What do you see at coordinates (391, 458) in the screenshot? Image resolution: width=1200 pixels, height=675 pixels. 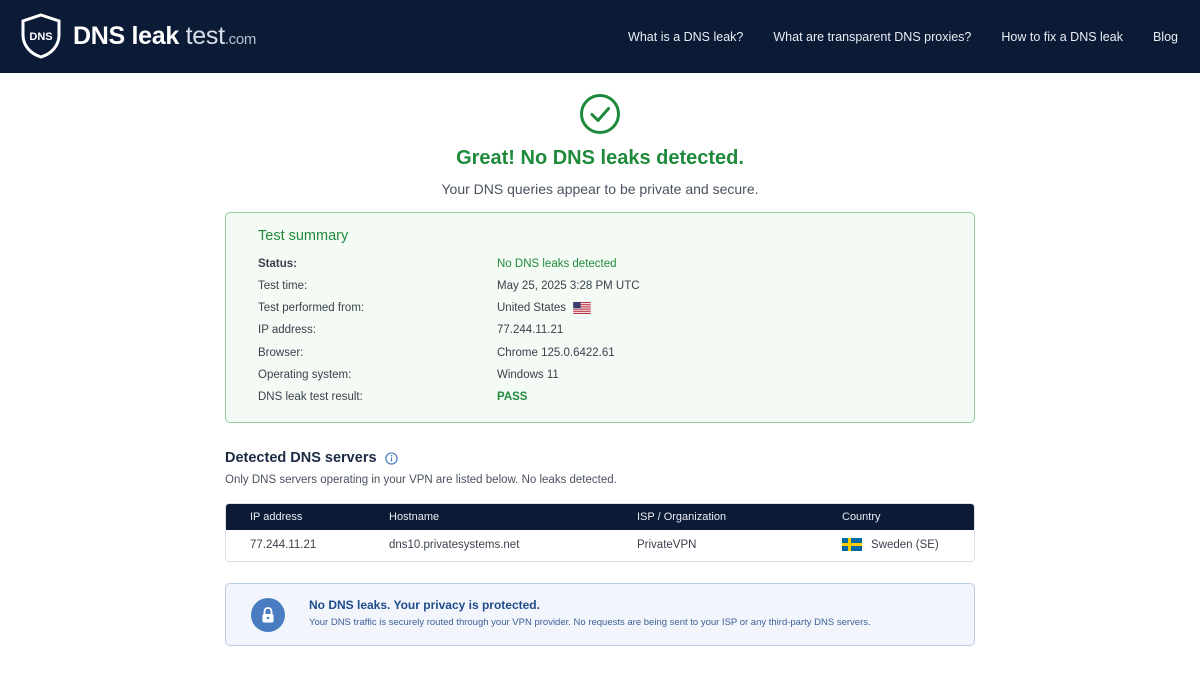 I see `info-icon` at bounding box center [391, 458].